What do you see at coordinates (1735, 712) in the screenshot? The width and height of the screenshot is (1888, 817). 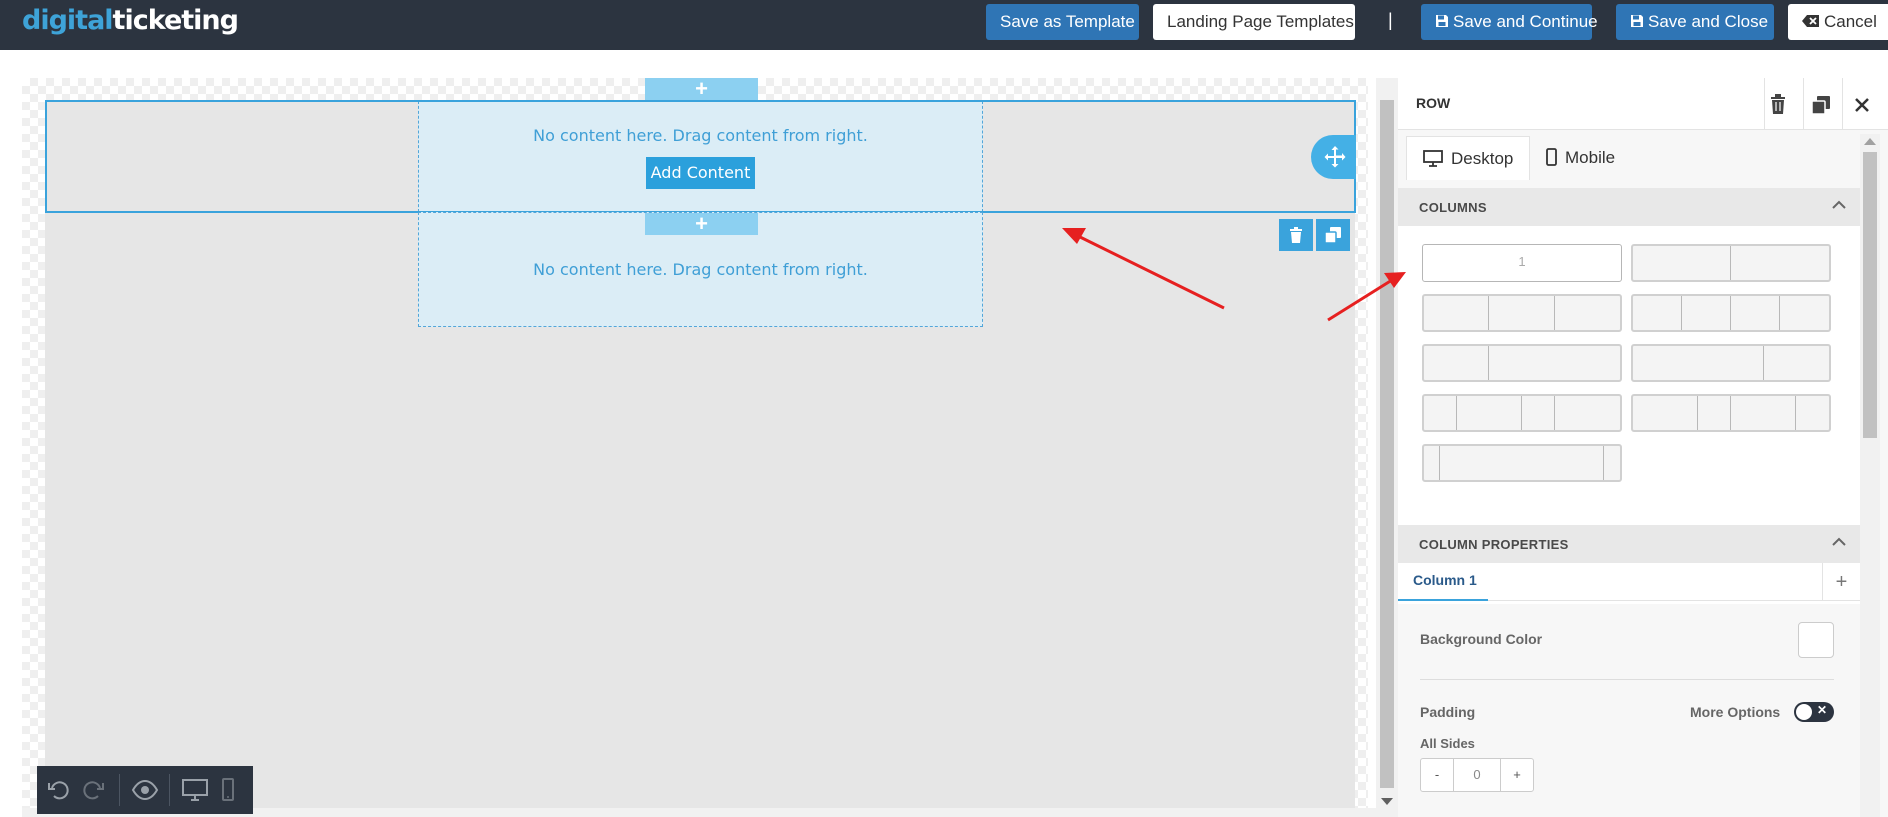 I see `more-options-label: More Options` at bounding box center [1735, 712].